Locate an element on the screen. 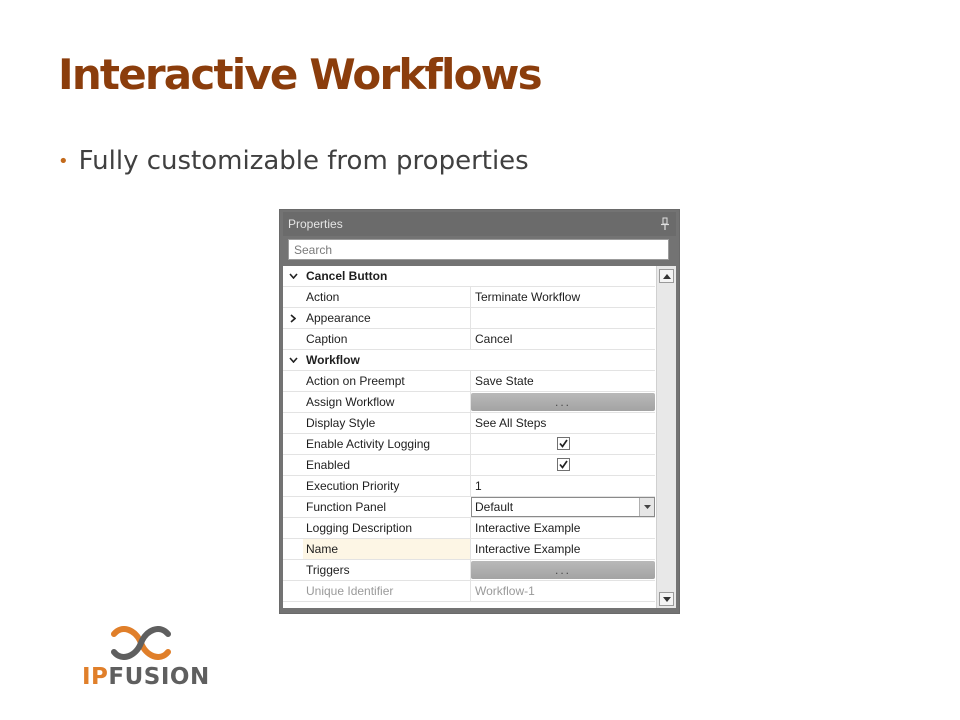 Image resolution: width=960 pixels, height=720 pixels. property-row-function-panel: Function Panel Default is located at coordinates (469, 507).